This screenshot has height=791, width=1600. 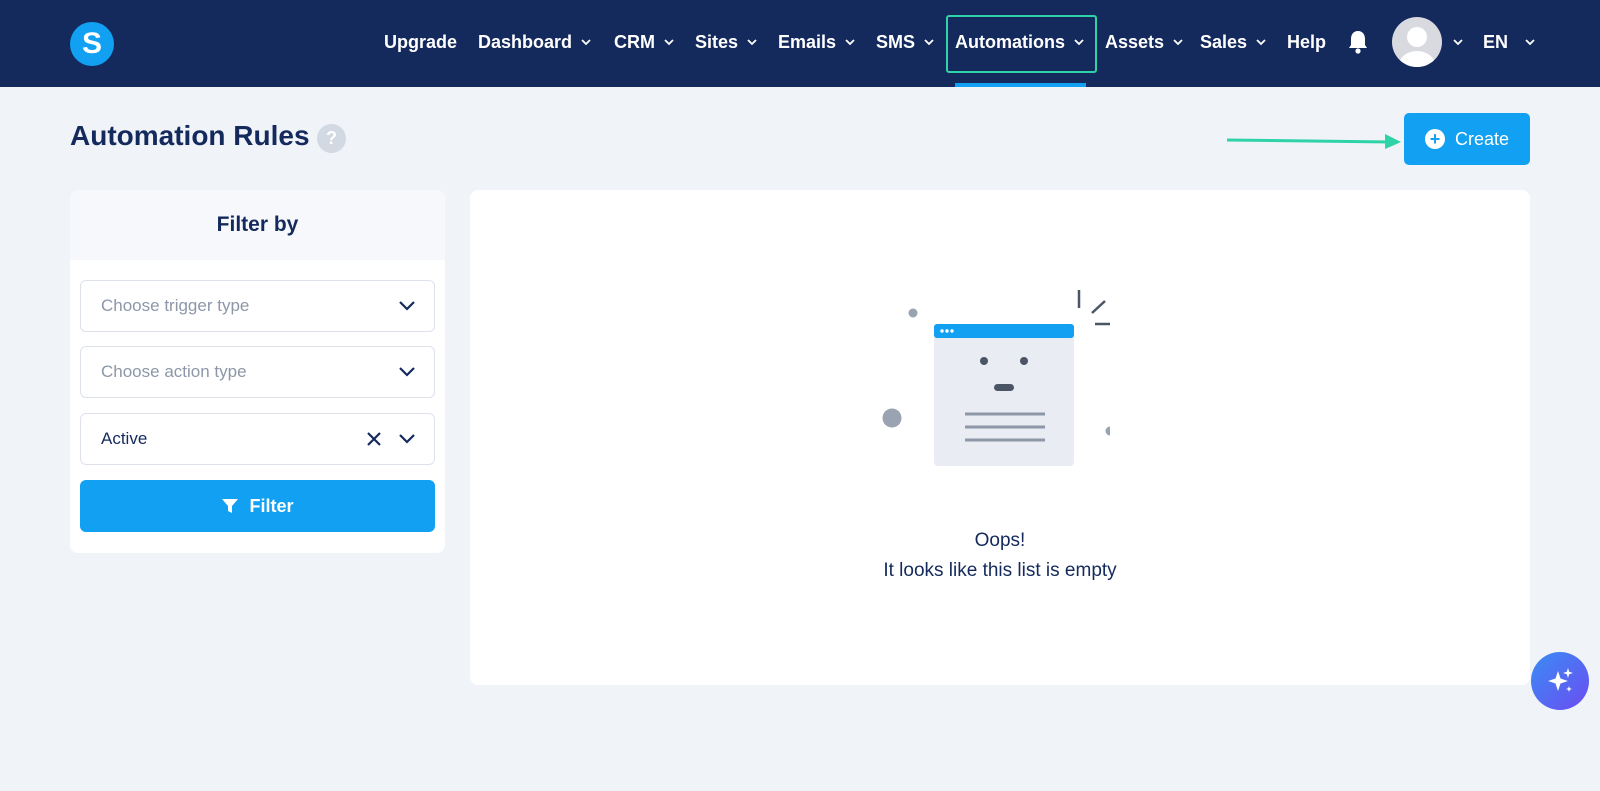 I want to click on nav-sms-label: SMS, so click(x=896, y=41).